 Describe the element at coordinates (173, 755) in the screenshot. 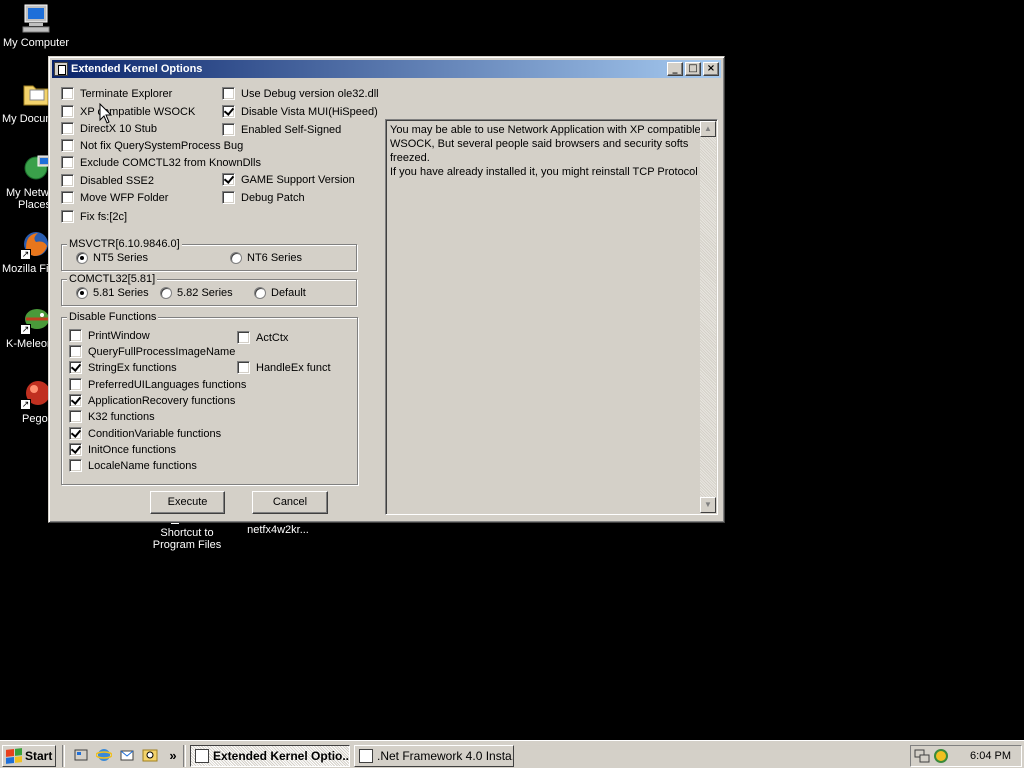

I see `chevron-overflow-icon: »` at that location.